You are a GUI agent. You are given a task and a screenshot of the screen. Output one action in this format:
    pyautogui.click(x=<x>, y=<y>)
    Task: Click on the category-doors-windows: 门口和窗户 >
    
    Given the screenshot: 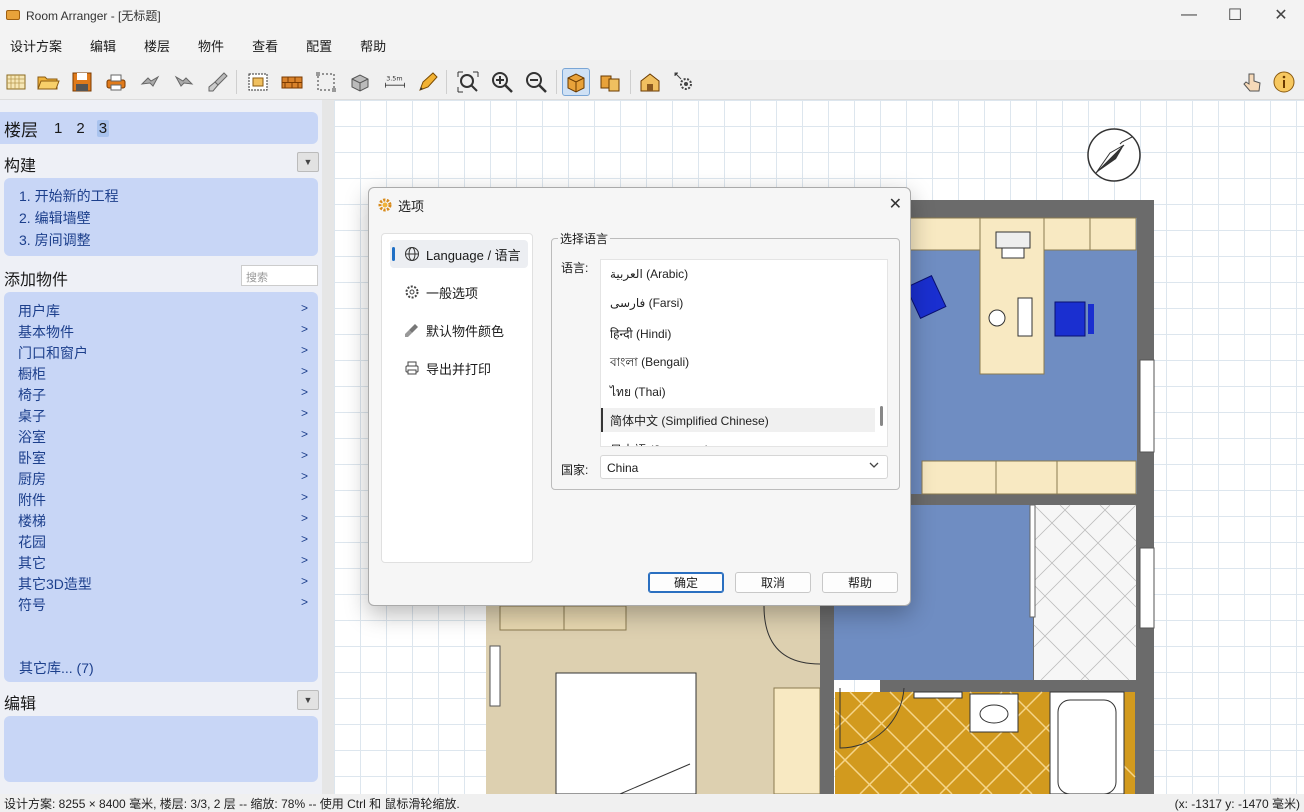 What is the action you would take?
    pyautogui.click(x=168, y=353)
    